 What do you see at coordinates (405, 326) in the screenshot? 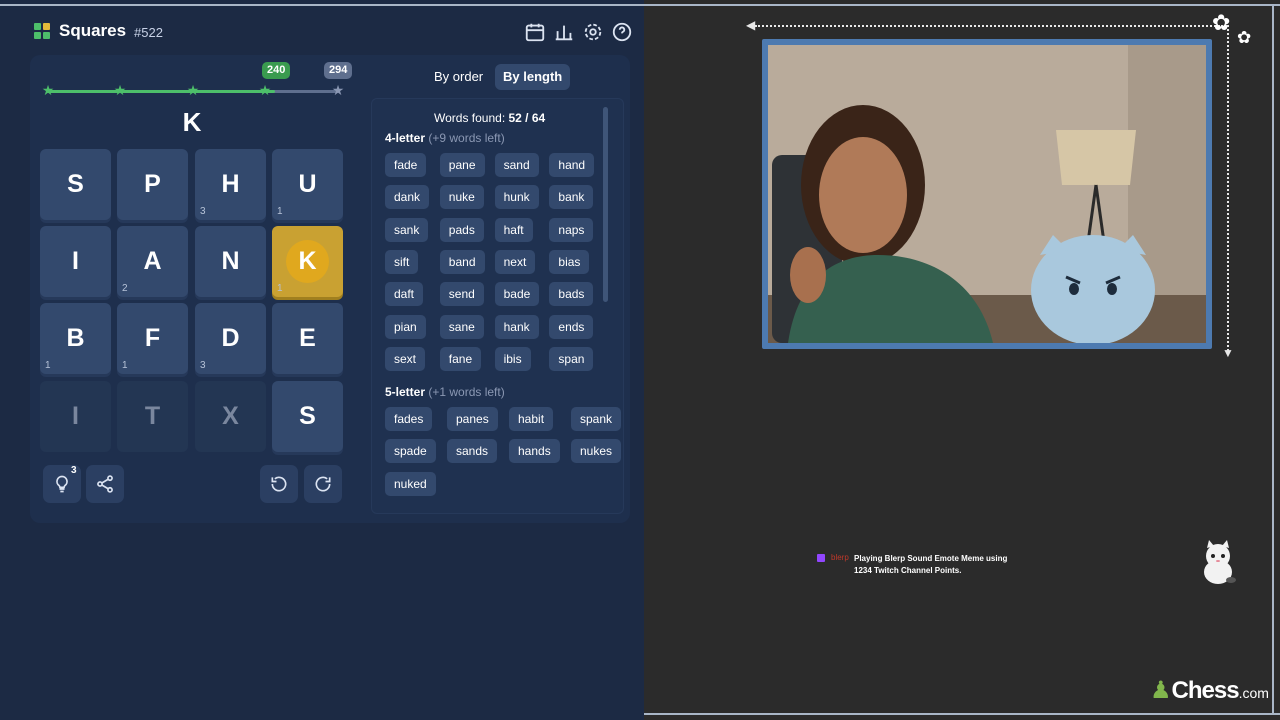
I see `word-chip: pian` at bounding box center [405, 326].